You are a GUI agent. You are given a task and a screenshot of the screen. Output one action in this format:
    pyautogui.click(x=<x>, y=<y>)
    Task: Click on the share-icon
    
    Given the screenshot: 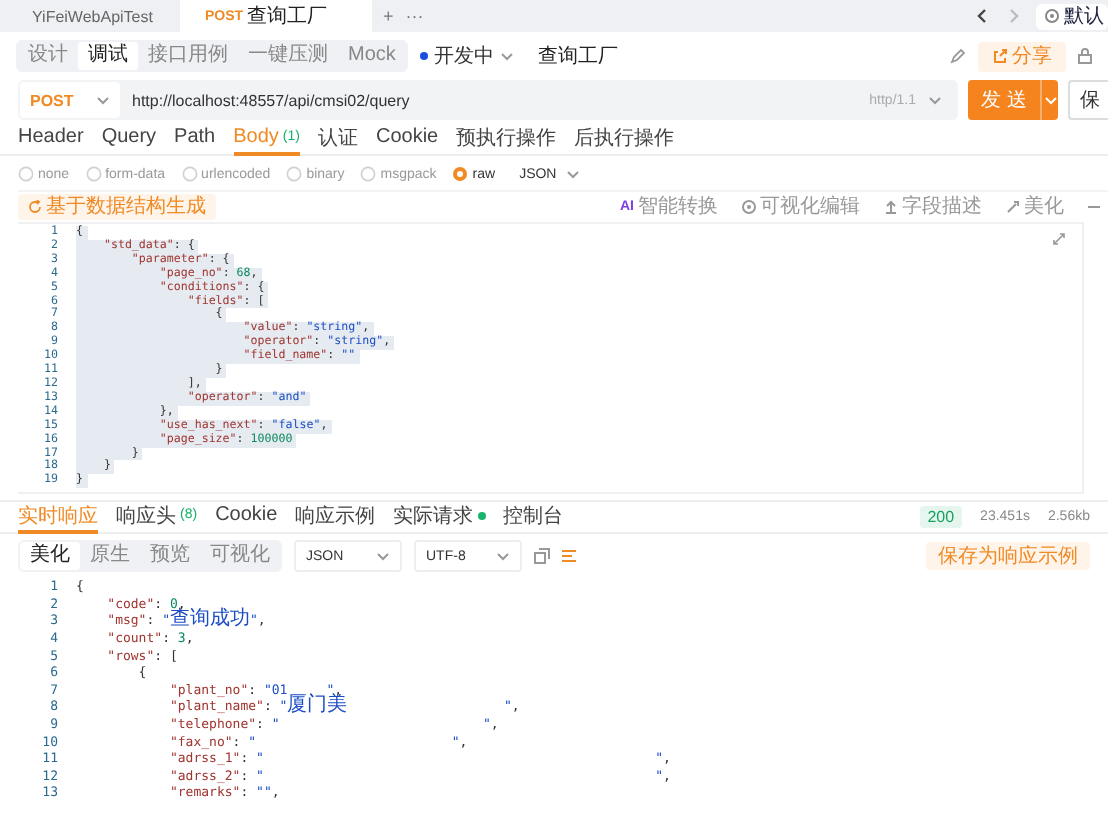 What is the action you would take?
    pyautogui.click(x=1000, y=56)
    